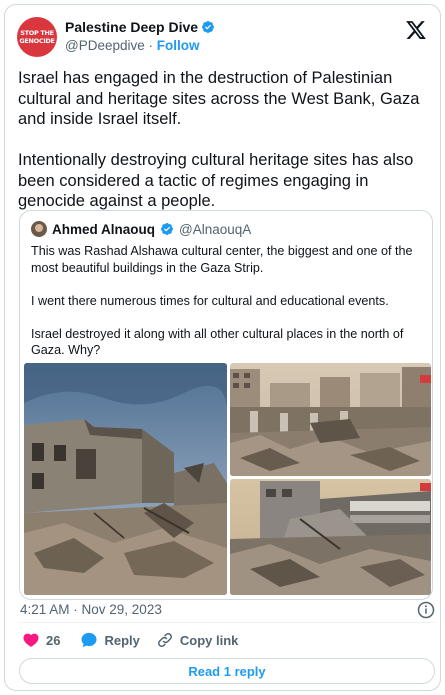 The image size is (445, 695). Describe the element at coordinates (53, 640) in the screenshot. I see `like-count: 26` at that location.